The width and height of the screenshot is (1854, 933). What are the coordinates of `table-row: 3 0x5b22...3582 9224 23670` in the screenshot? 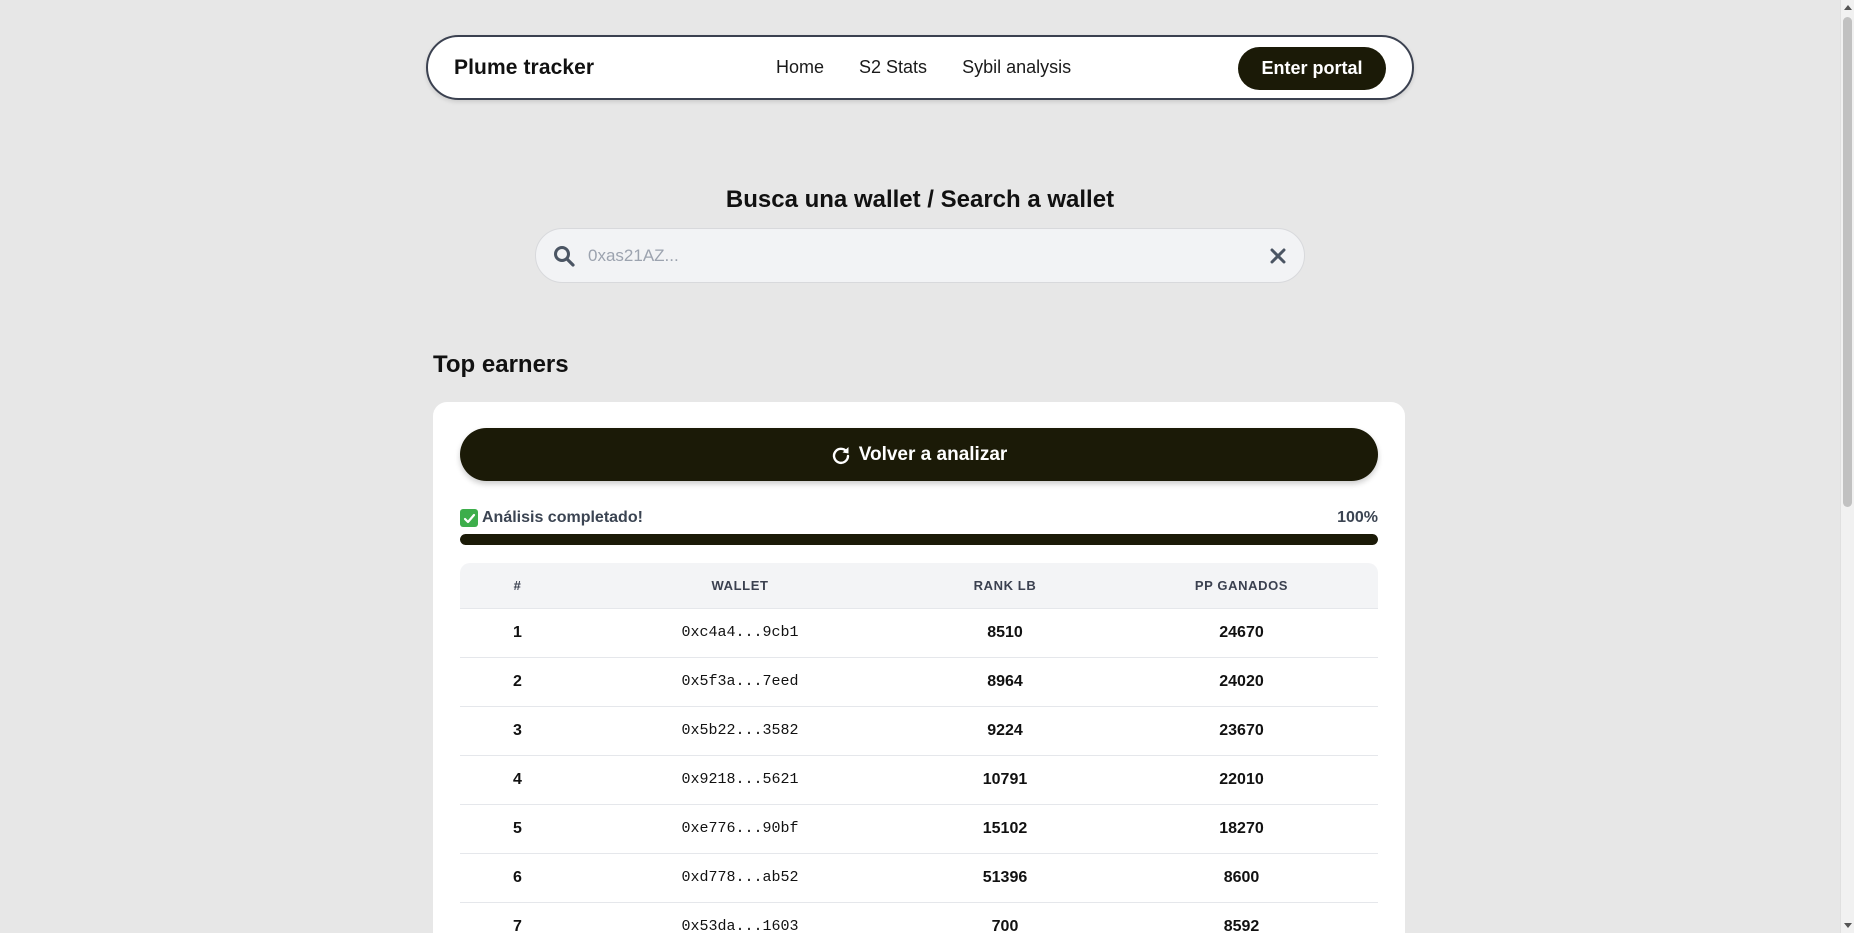 It's located at (919, 731).